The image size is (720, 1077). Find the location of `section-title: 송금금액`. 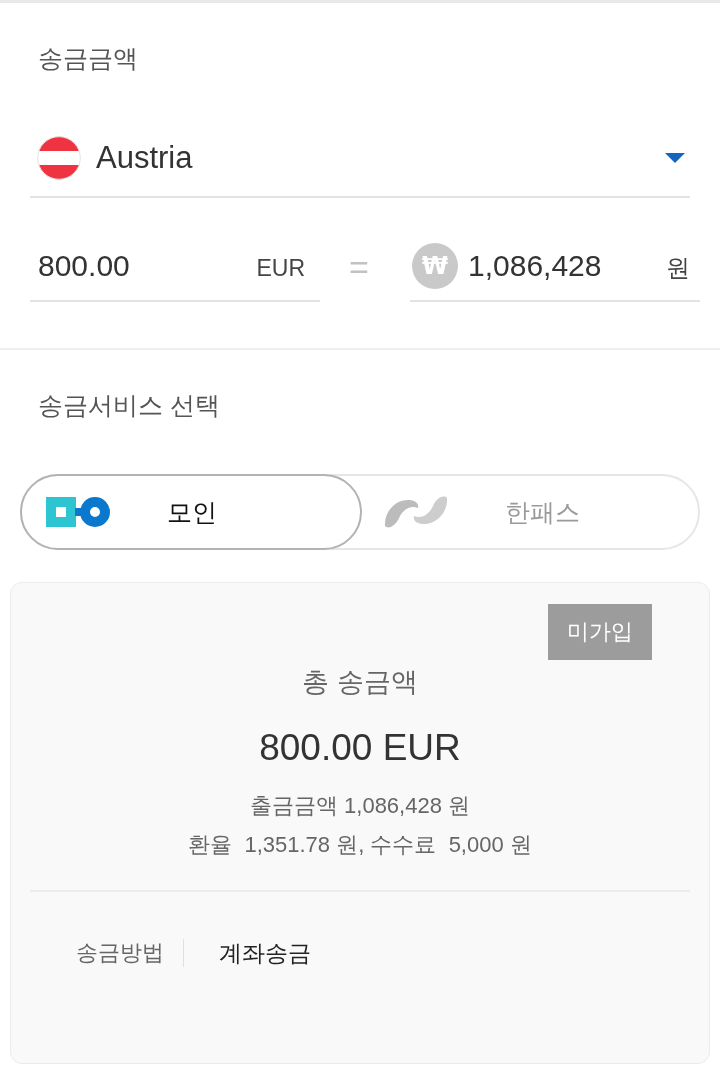

section-title: 송금금액 is located at coordinates (88, 58).